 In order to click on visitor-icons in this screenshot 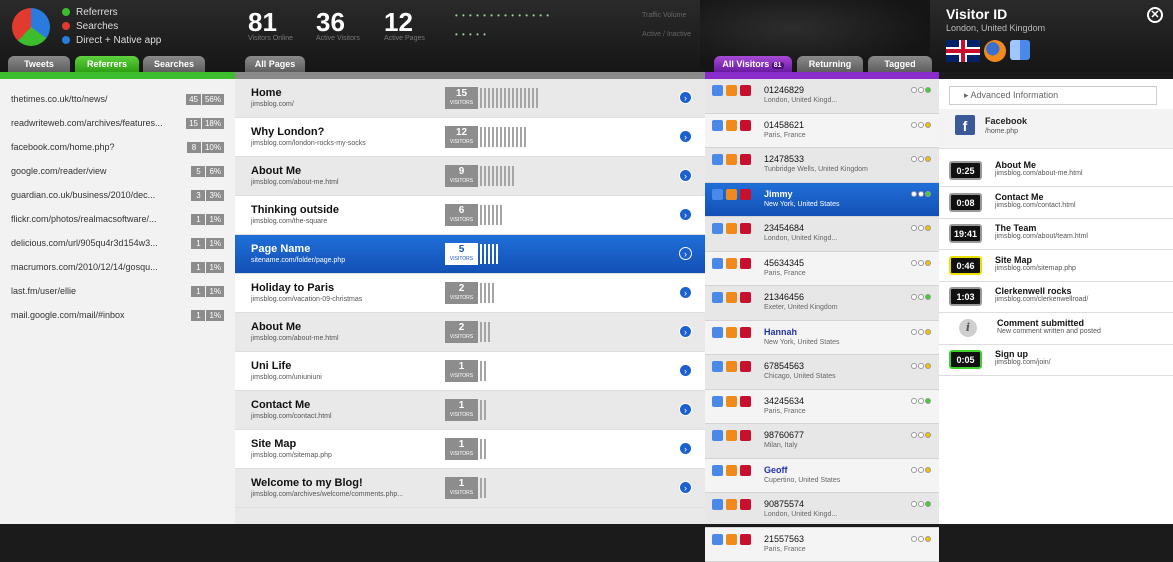, I will do `click(731, 504)`.